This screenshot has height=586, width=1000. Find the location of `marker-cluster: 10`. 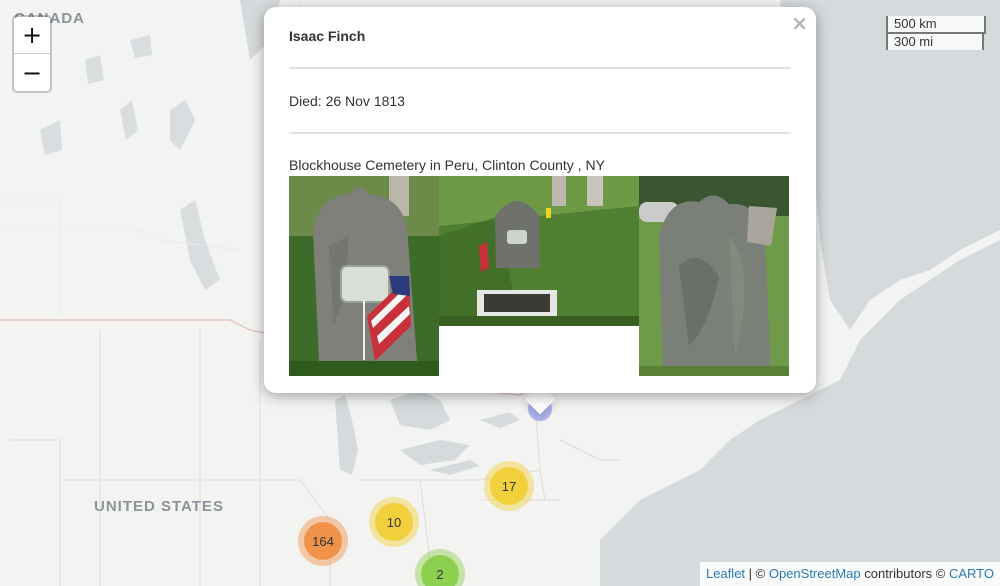

marker-cluster: 10 is located at coordinates (394, 522).